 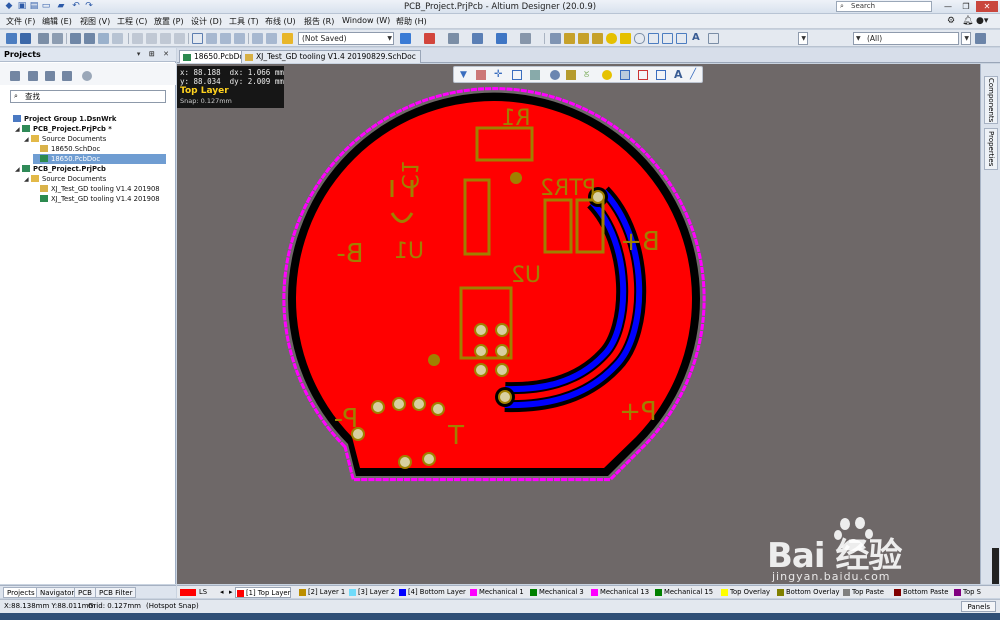 I want to click on save-state-combo: (Not Saved) ▼, so click(x=346, y=38).